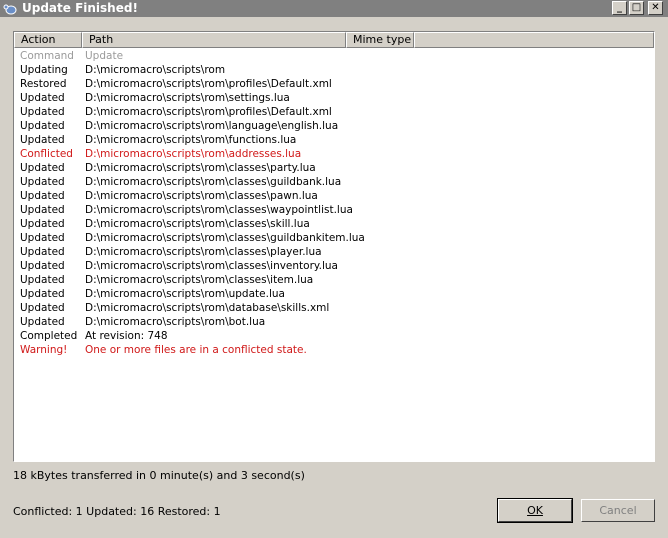 The image size is (668, 538). I want to click on list-item-path: At revision: 748, so click(126, 336).